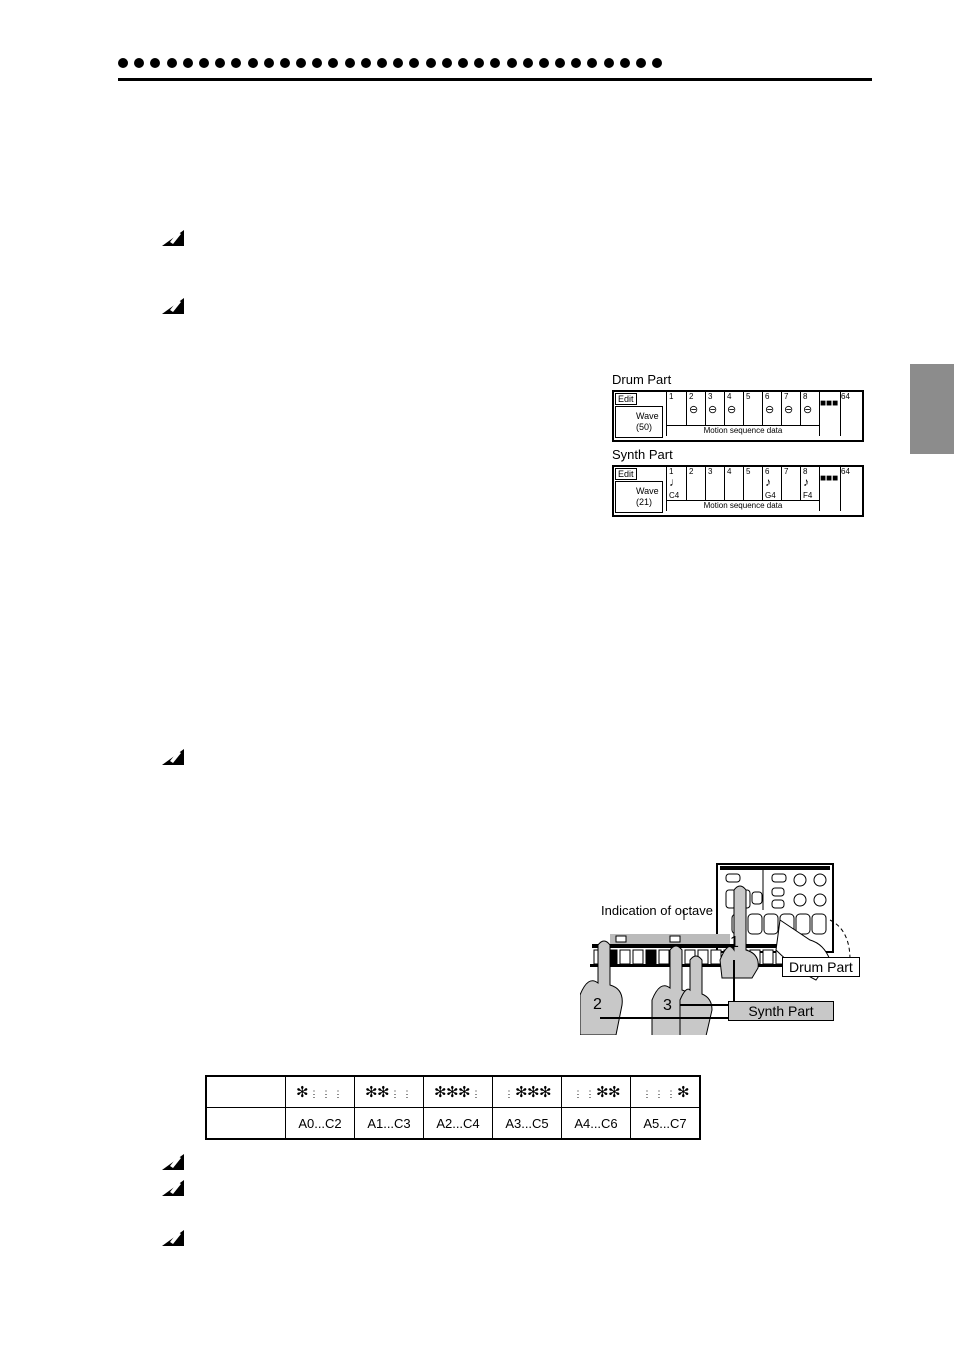  Describe the element at coordinates (644, 502) in the screenshot. I see `wave-number: (21)` at that location.